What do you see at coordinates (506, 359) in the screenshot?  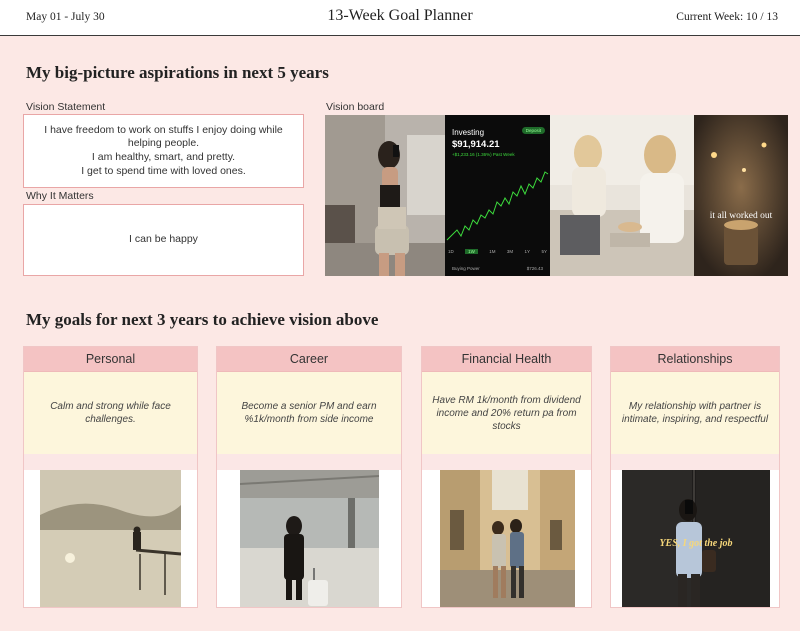 I see `goal-card-title: Financial Health` at bounding box center [506, 359].